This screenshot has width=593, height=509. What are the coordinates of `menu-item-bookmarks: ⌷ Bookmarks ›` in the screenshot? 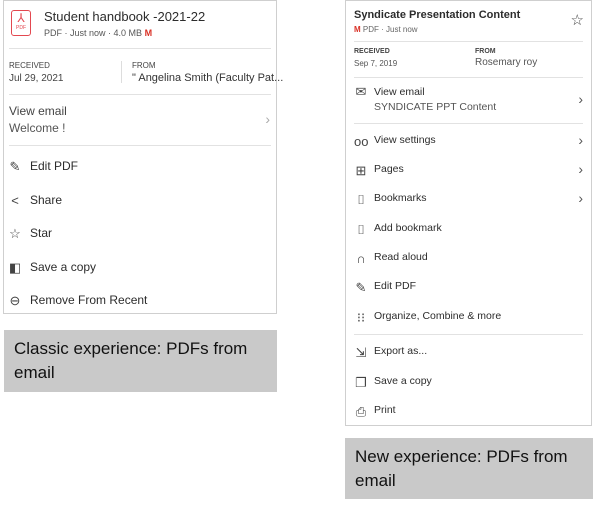 It's located at (468, 200).